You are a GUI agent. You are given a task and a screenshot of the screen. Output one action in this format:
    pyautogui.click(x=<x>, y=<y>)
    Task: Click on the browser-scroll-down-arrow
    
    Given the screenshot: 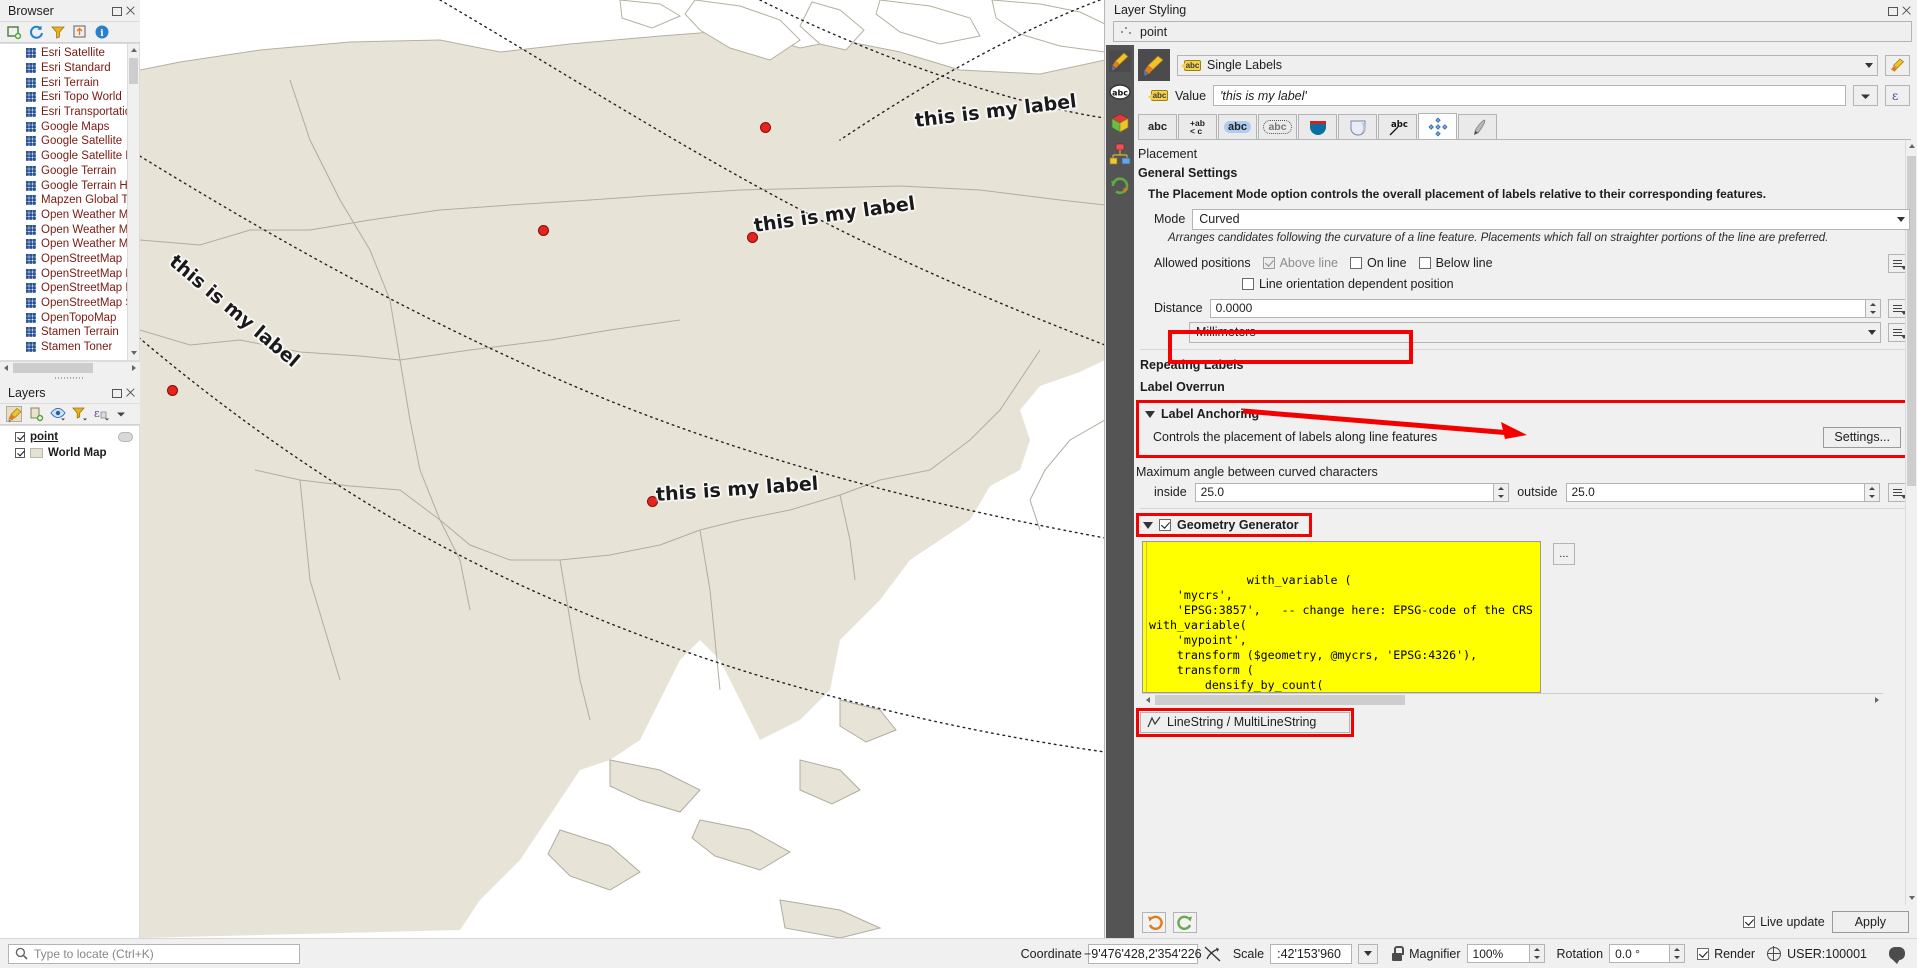 What is the action you would take?
    pyautogui.click(x=133, y=353)
    